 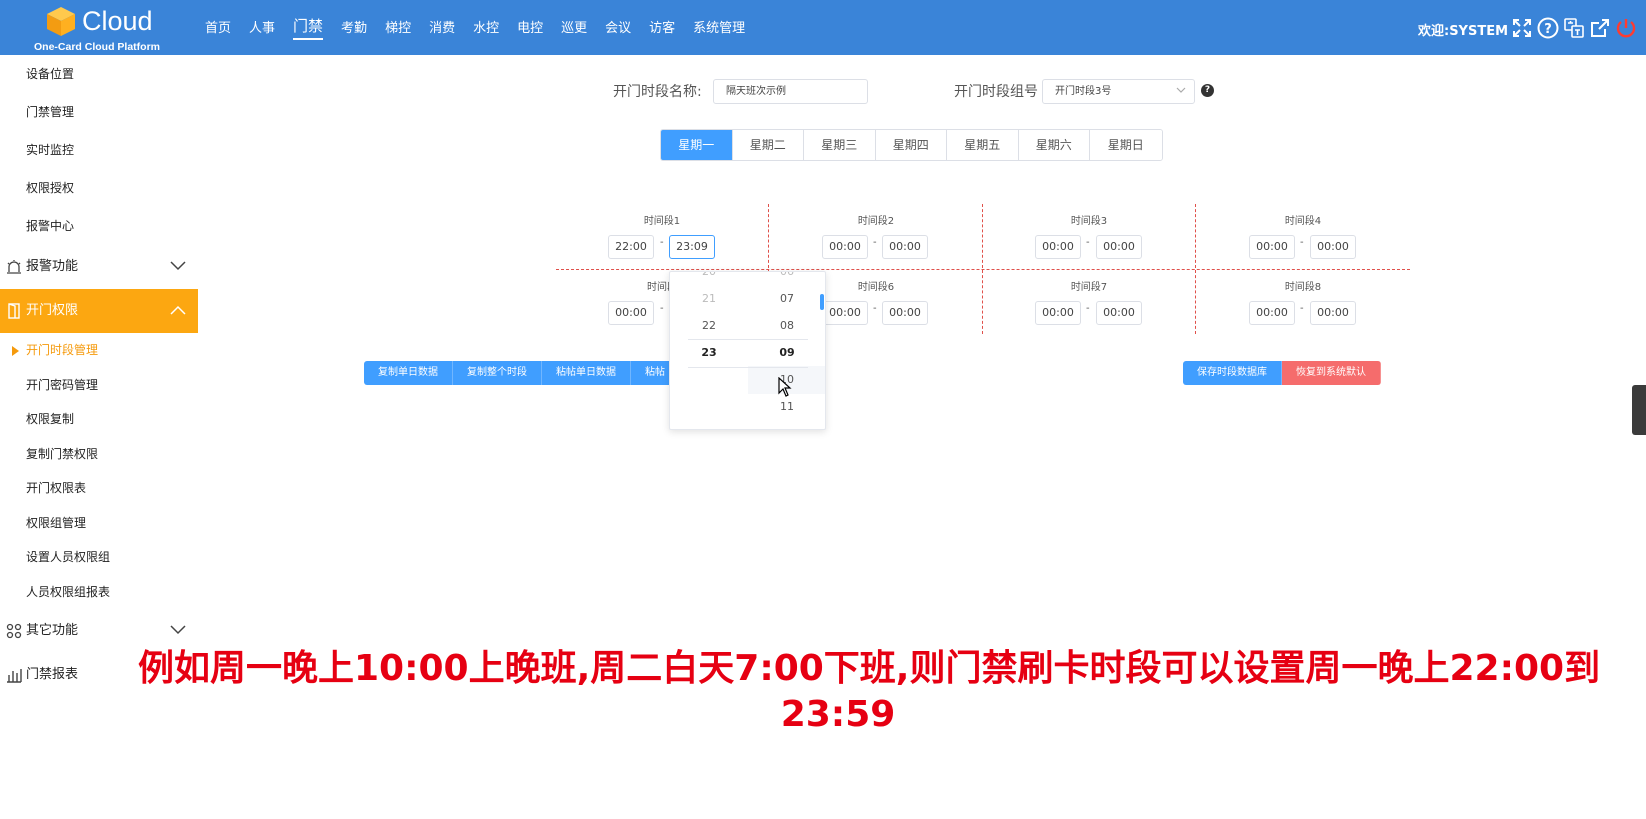 What do you see at coordinates (1232, 373) in the screenshot?
I see `save-to-database-button: 保存时段数据库` at bounding box center [1232, 373].